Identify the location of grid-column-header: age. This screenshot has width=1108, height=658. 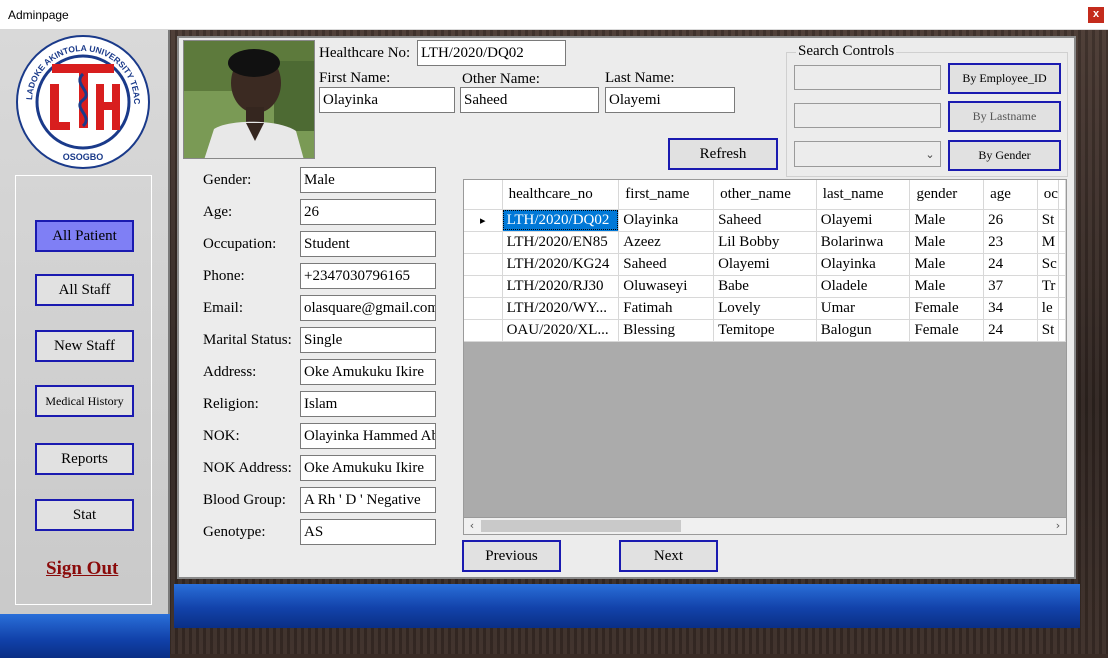
(1010, 195).